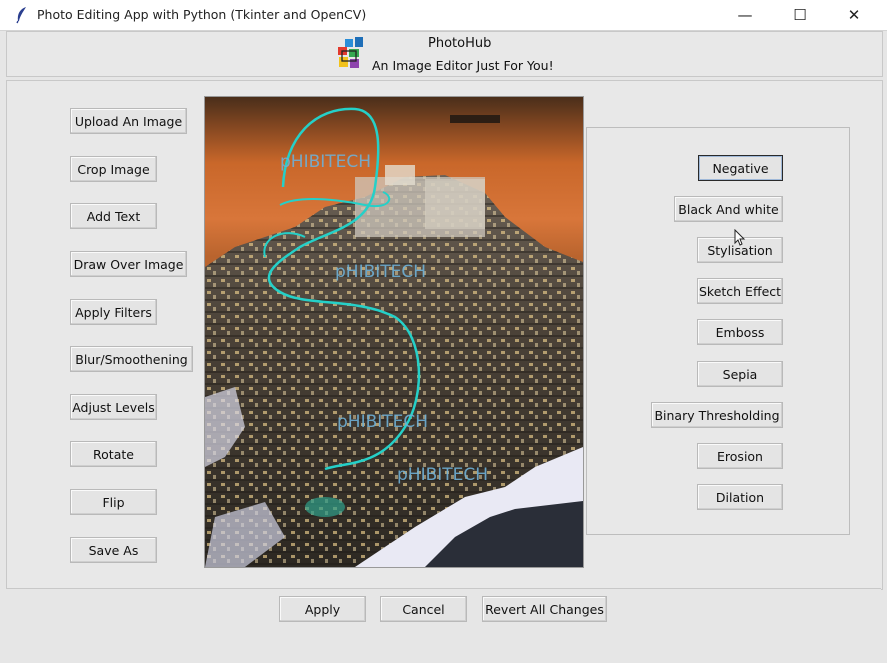 The image size is (887, 663). Describe the element at coordinates (113, 216) in the screenshot. I see `add-text-button: Add Text` at that location.